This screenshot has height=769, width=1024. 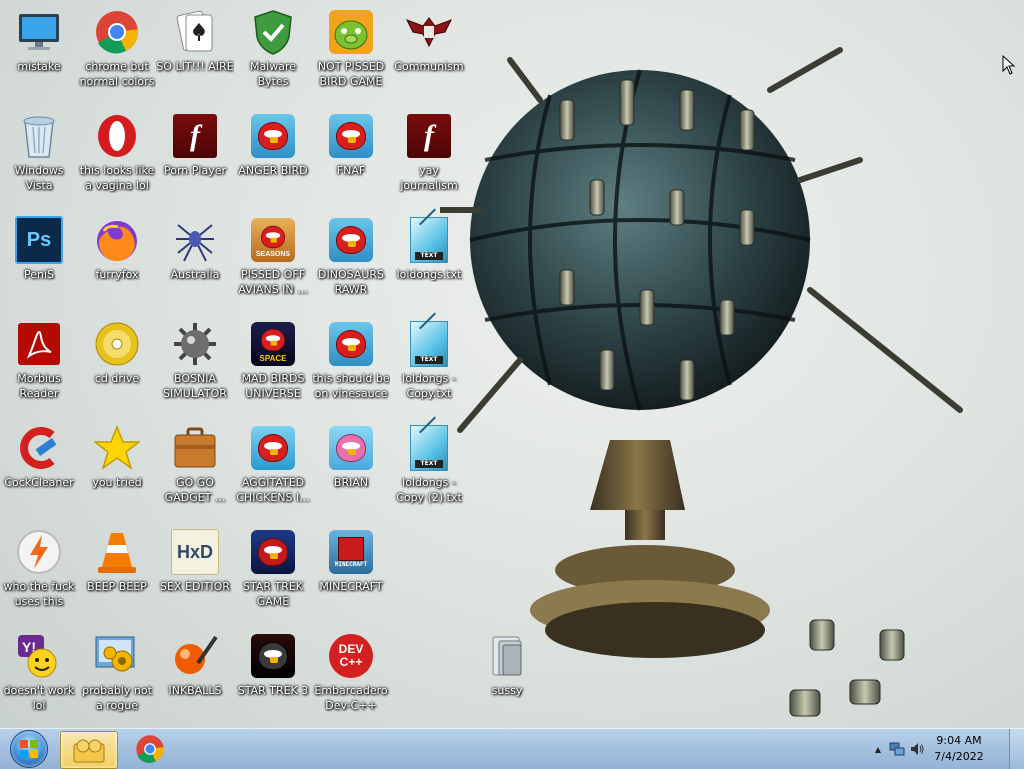 I want to click on desktop-icon-malware-bytes: Malware Bytes, so click(x=273, y=50).